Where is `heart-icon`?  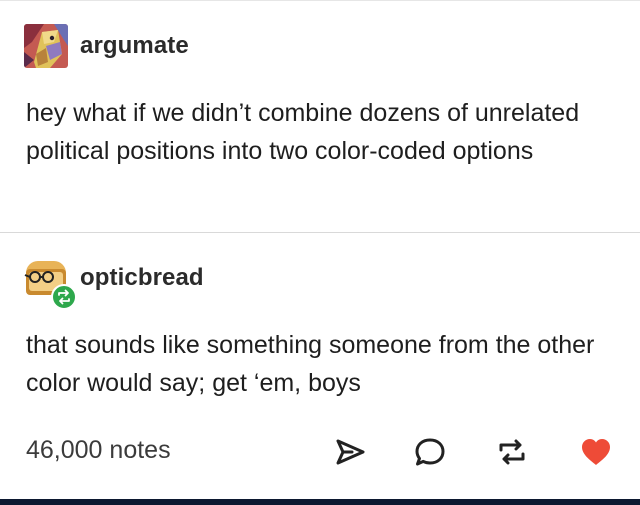 heart-icon is located at coordinates (596, 452).